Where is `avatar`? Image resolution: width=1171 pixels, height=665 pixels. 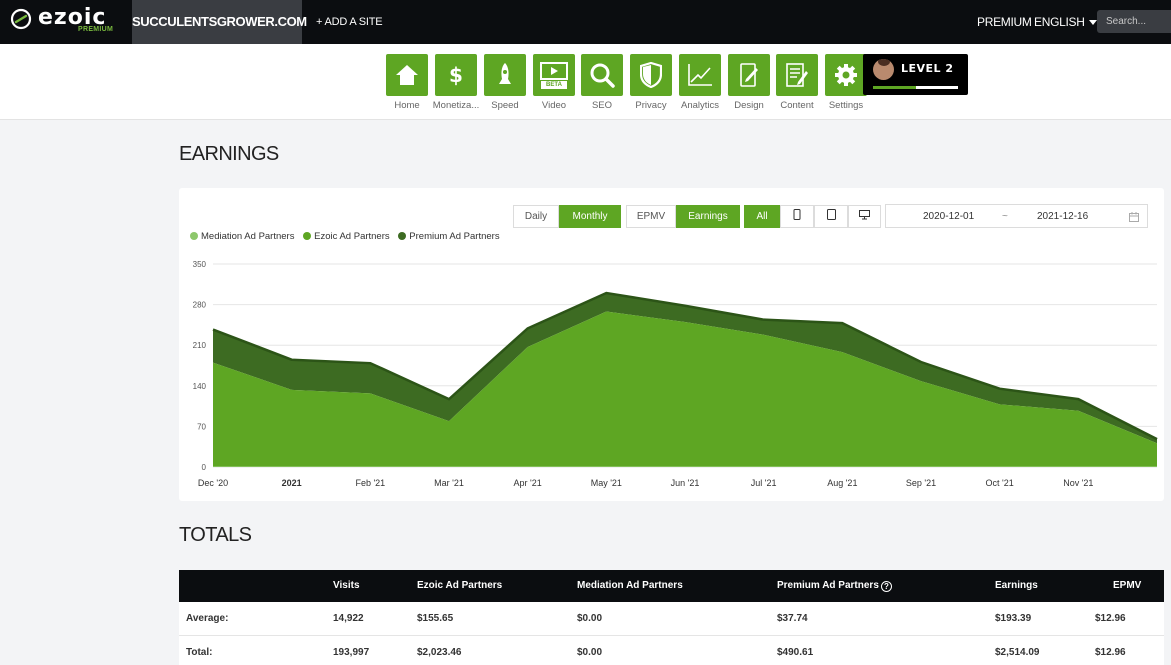
avatar is located at coordinates (883, 69).